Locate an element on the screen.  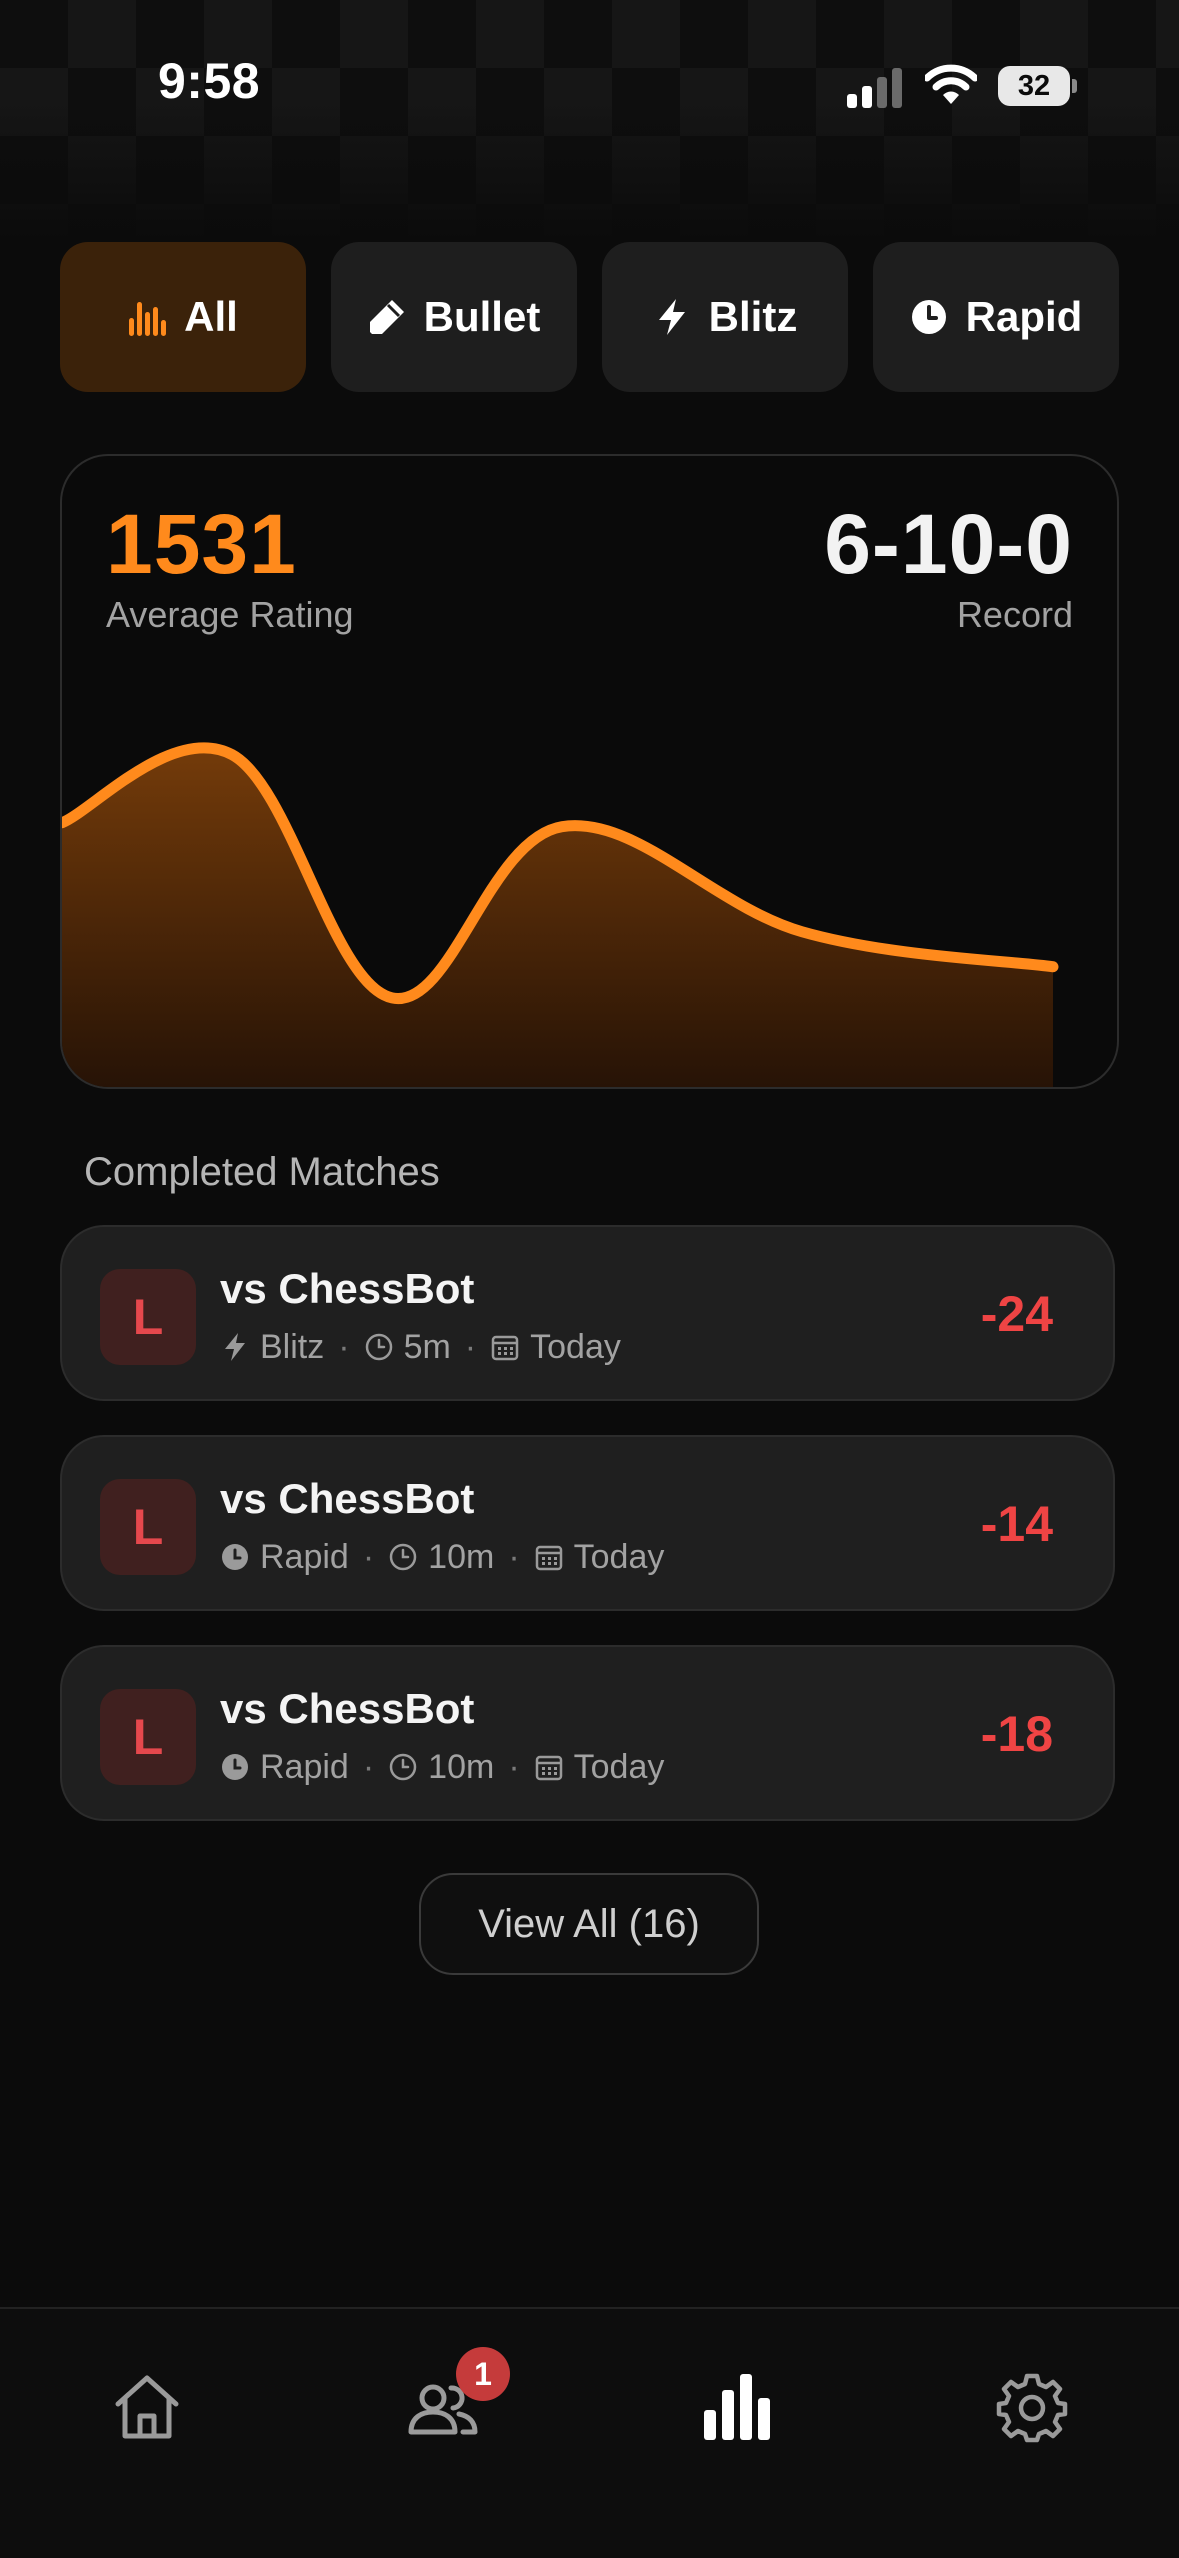
completed-matches-heading: Completed Matches is located at coordinates (262, 1172).